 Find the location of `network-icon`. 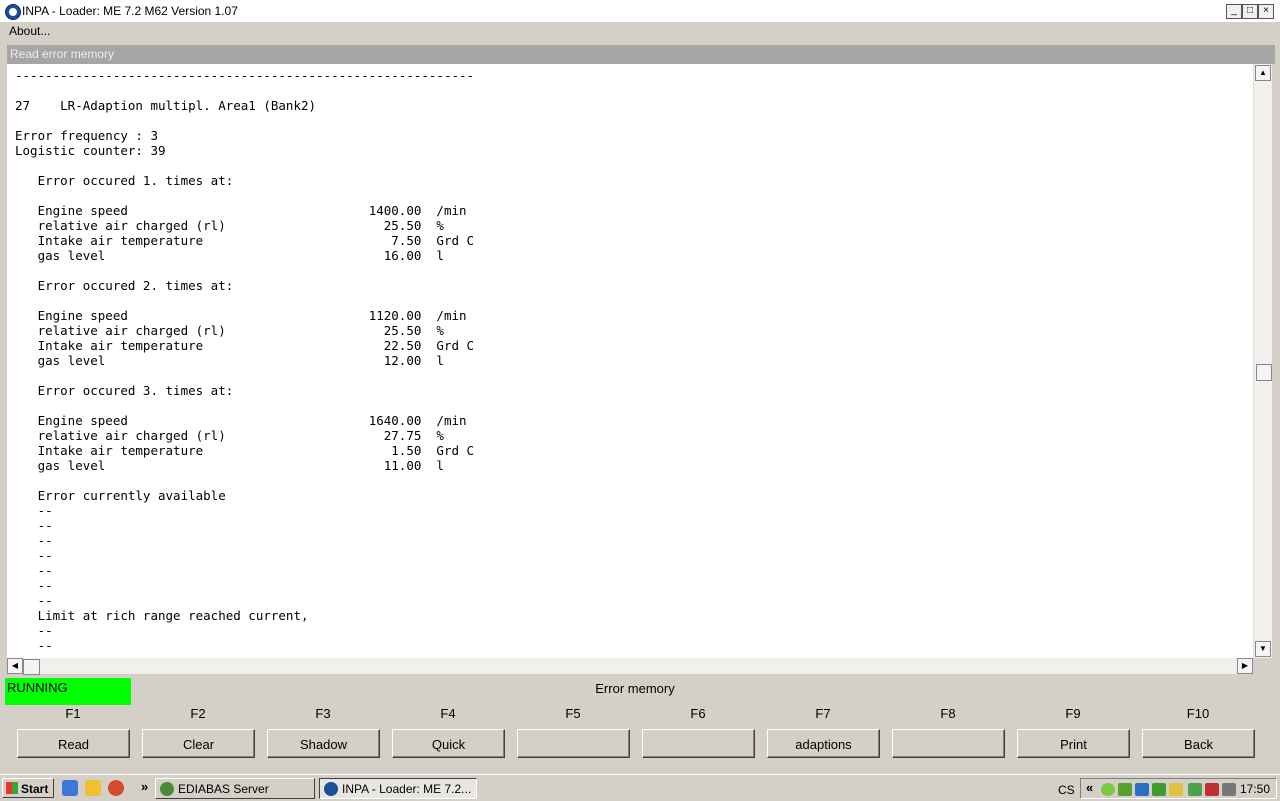

network-icon is located at coordinates (1108, 789).